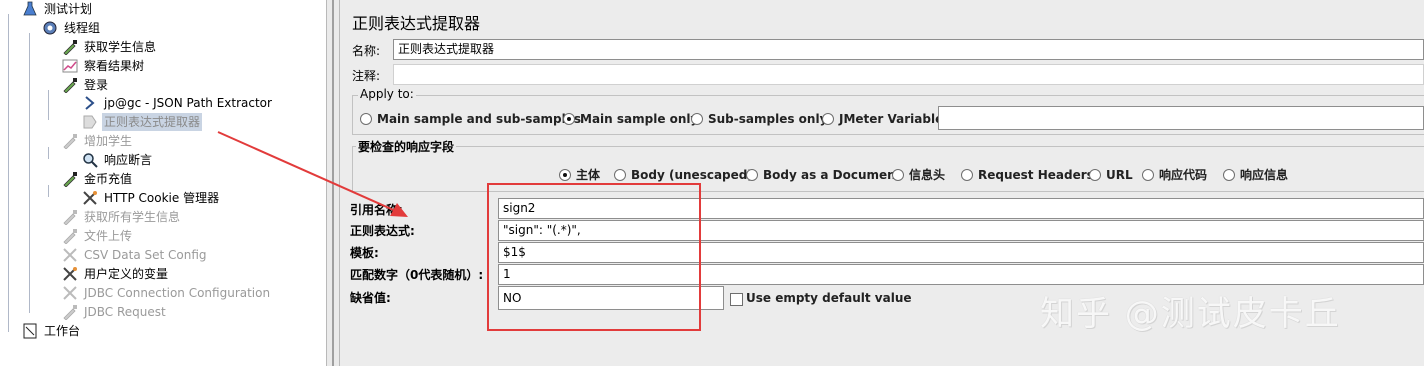 Image resolution: width=1424 pixels, height=366 pixels. Describe the element at coordinates (312, 174) in the screenshot. I see `annotation-arrow` at that location.